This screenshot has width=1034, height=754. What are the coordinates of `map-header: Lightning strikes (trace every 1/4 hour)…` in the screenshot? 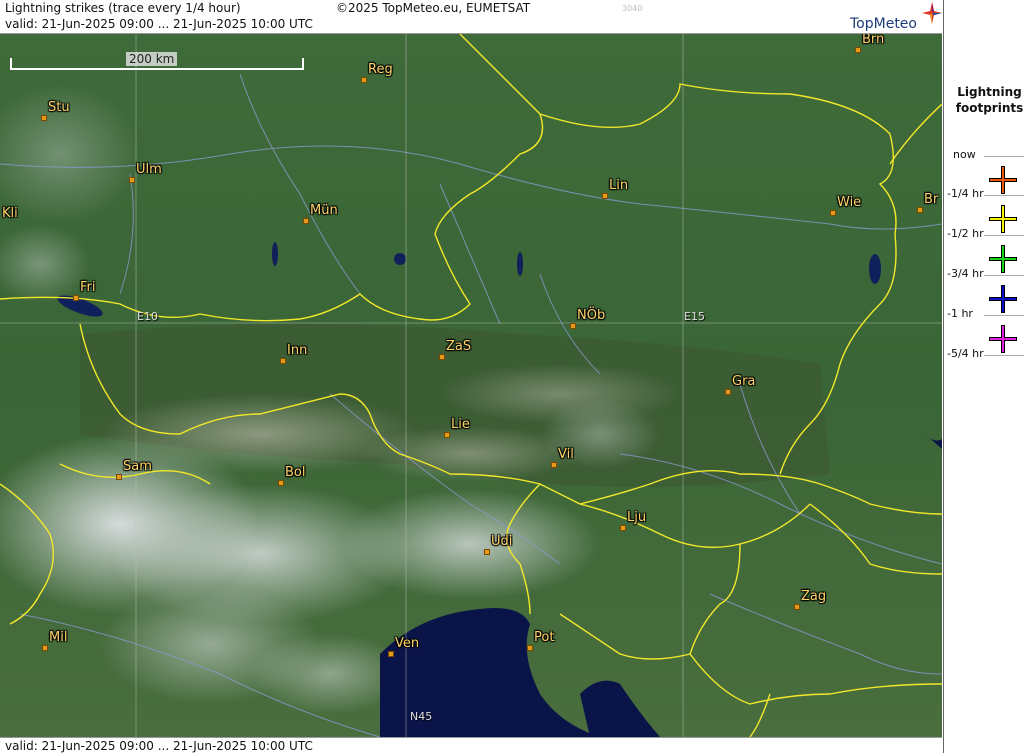 It's located at (471, 17).